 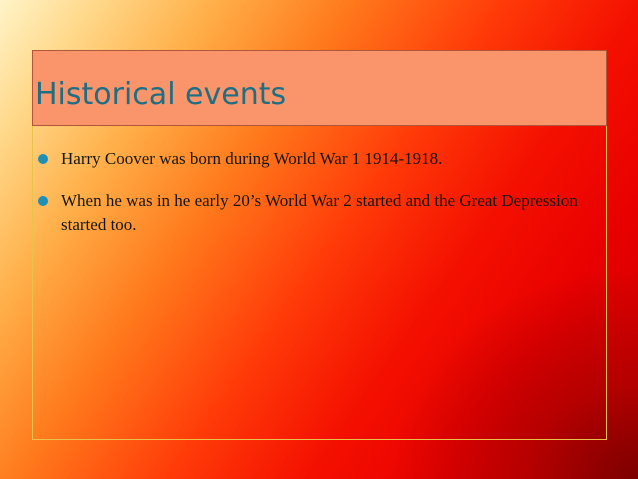 What do you see at coordinates (161, 94) in the screenshot?
I see `slide-title: Historical events` at bounding box center [161, 94].